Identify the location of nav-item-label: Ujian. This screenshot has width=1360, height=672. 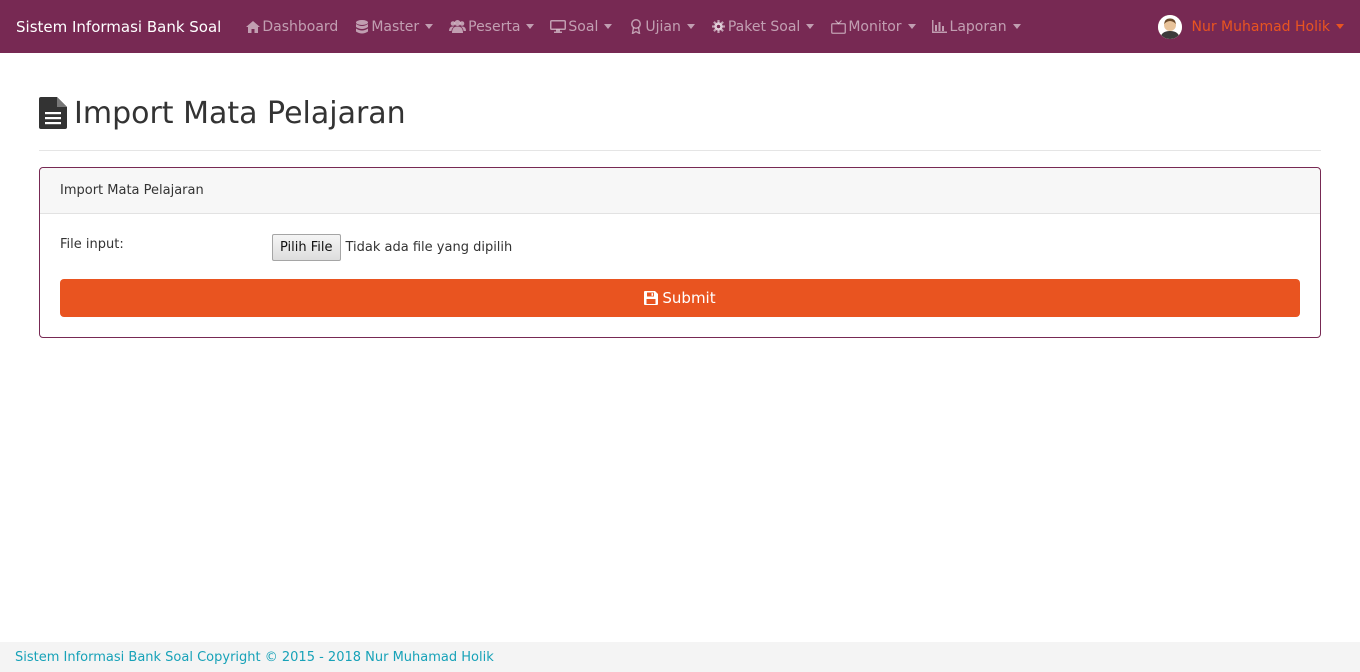
(663, 26).